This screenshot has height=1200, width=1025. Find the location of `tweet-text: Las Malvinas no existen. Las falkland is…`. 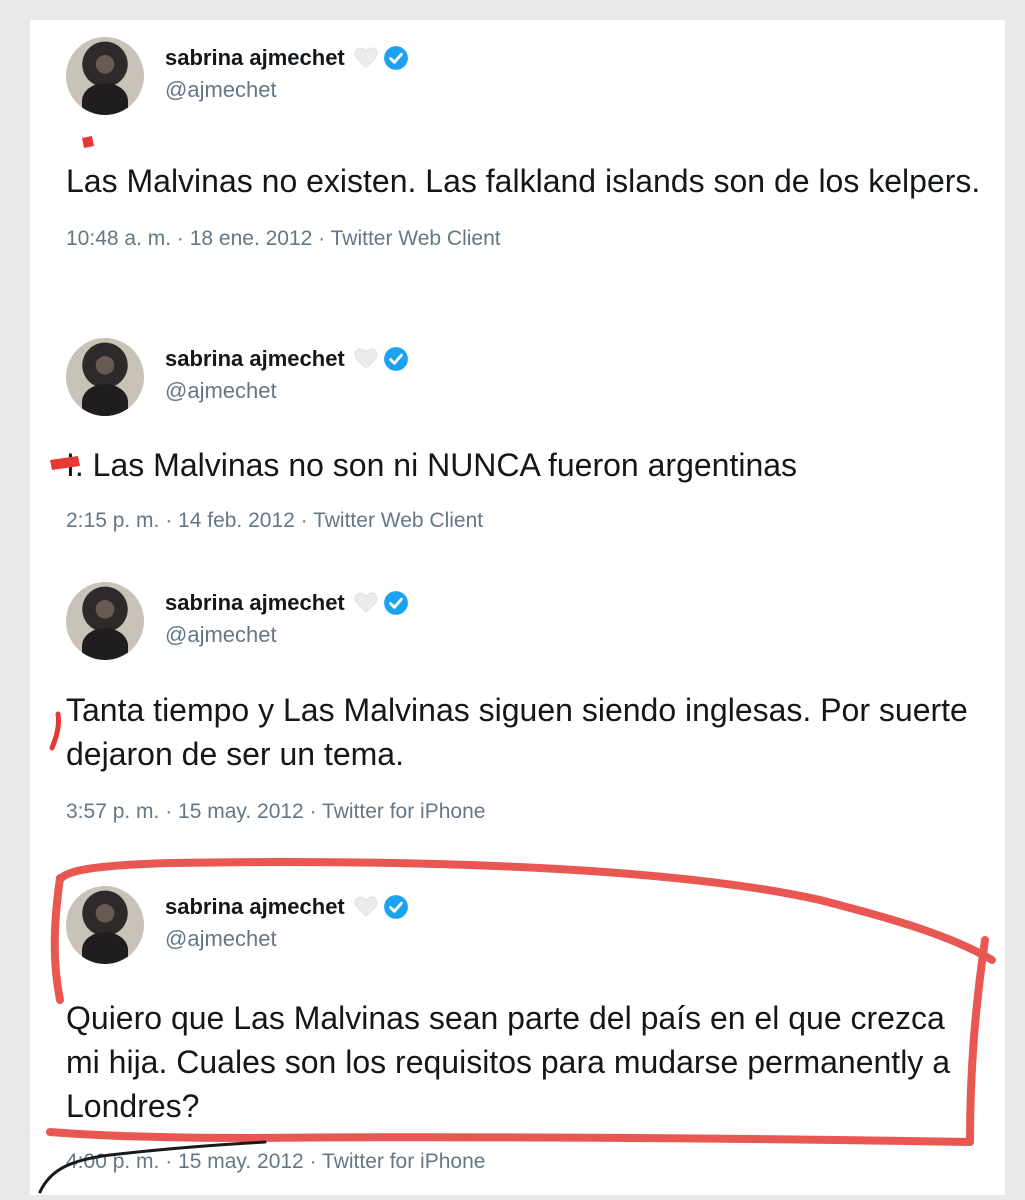

tweet-text: Las Malvinas no existen. Las falkland is… is located at coordinates (523, 181).